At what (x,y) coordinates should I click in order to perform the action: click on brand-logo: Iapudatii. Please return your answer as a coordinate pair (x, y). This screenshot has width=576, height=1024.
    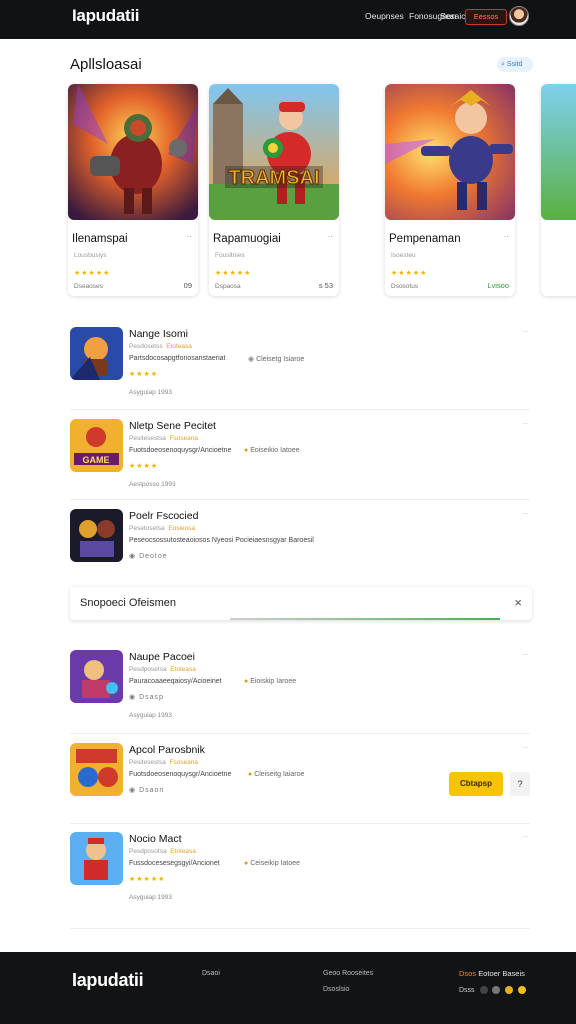
    Looking at the image, I should click on (106, 16).